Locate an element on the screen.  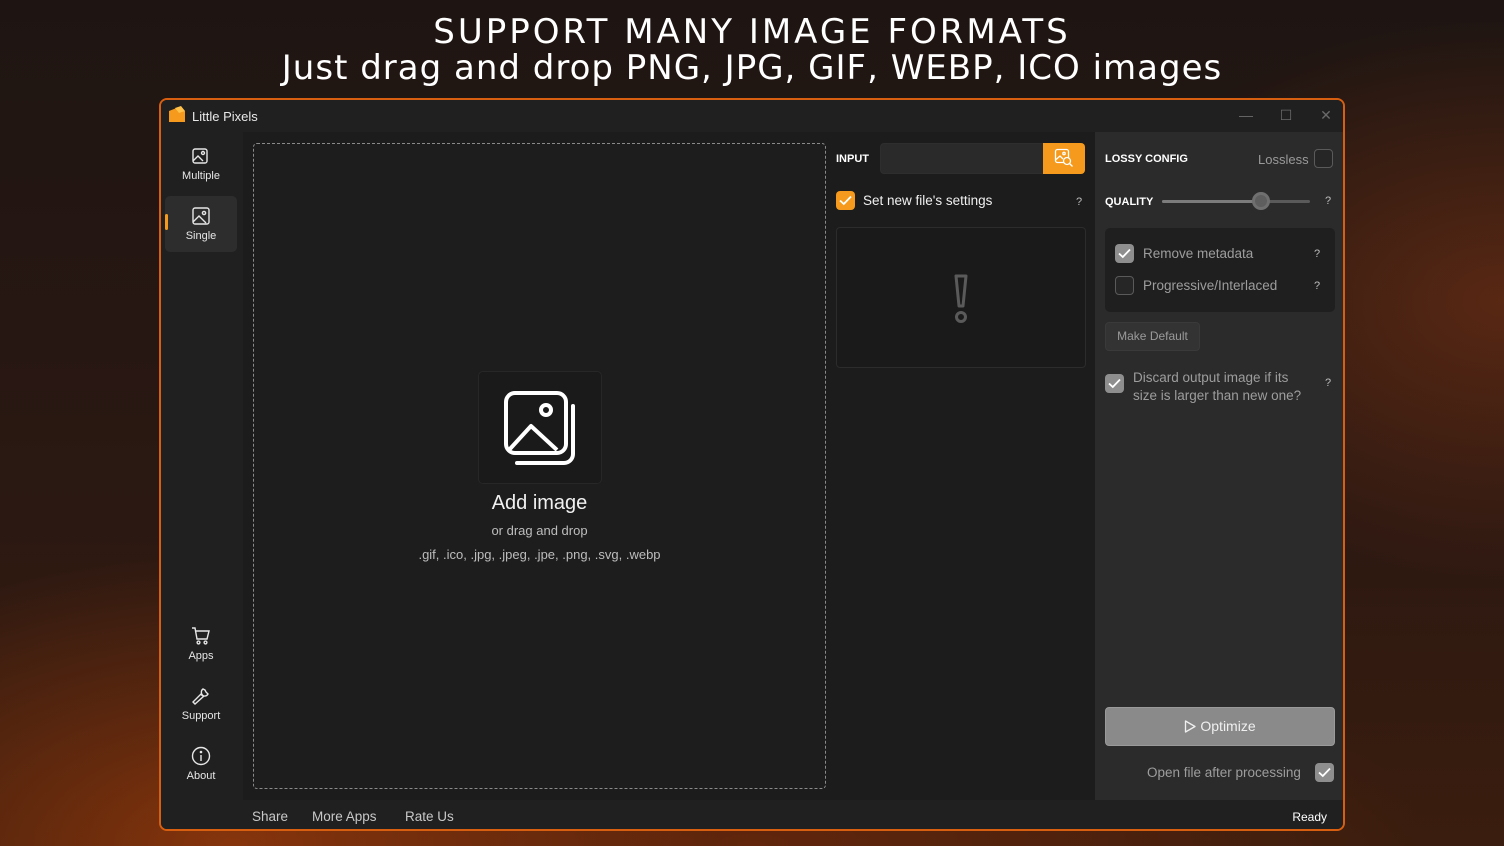
drag-drop-hint: or drag and drop is located at coordinates (539, 530).